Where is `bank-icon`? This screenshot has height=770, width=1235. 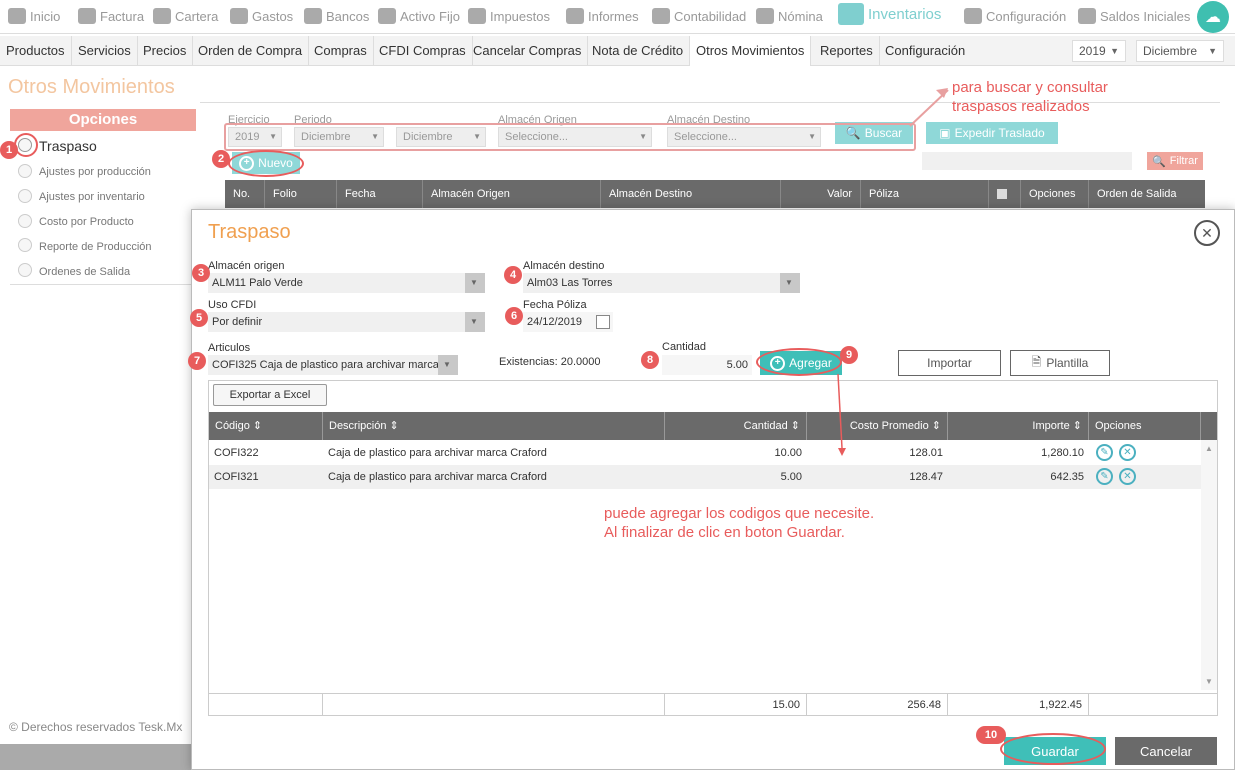
bank-icon is located at coordinates (313, 16).